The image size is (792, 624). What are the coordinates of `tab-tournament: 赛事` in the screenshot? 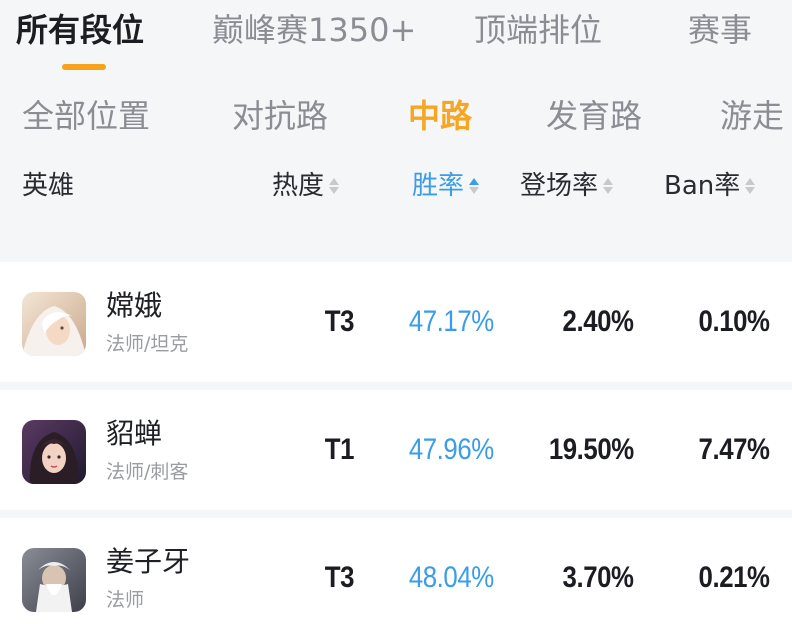 It's located at (720, 30).